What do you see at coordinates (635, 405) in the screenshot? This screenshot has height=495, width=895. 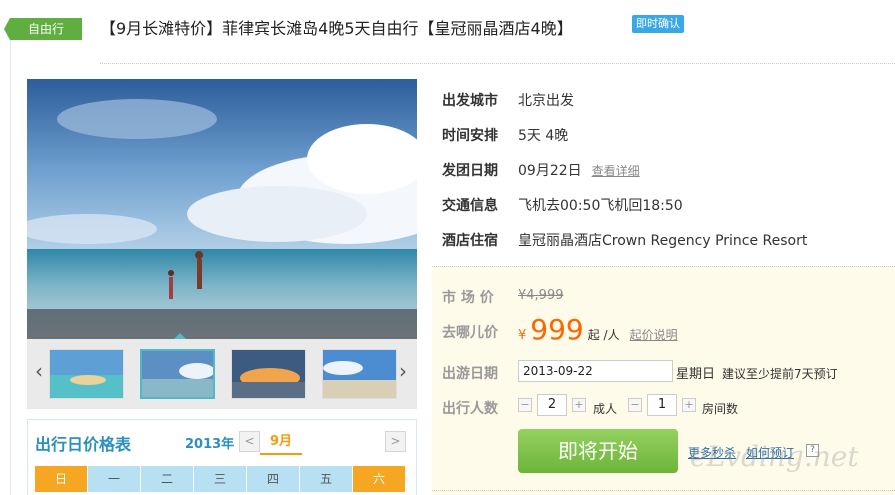 I see `rooms-minus-button: −` at bounding box center [635, 405].